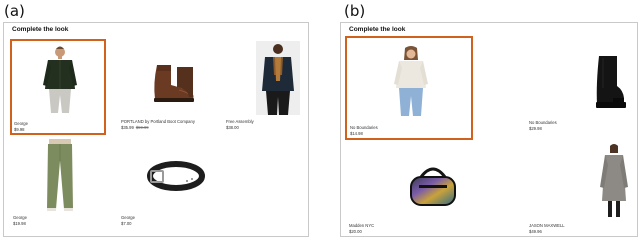 The width and height of the screenshot is (644, 245). I want to click on product-price: $35.99 $59.99, so click(135, 127).